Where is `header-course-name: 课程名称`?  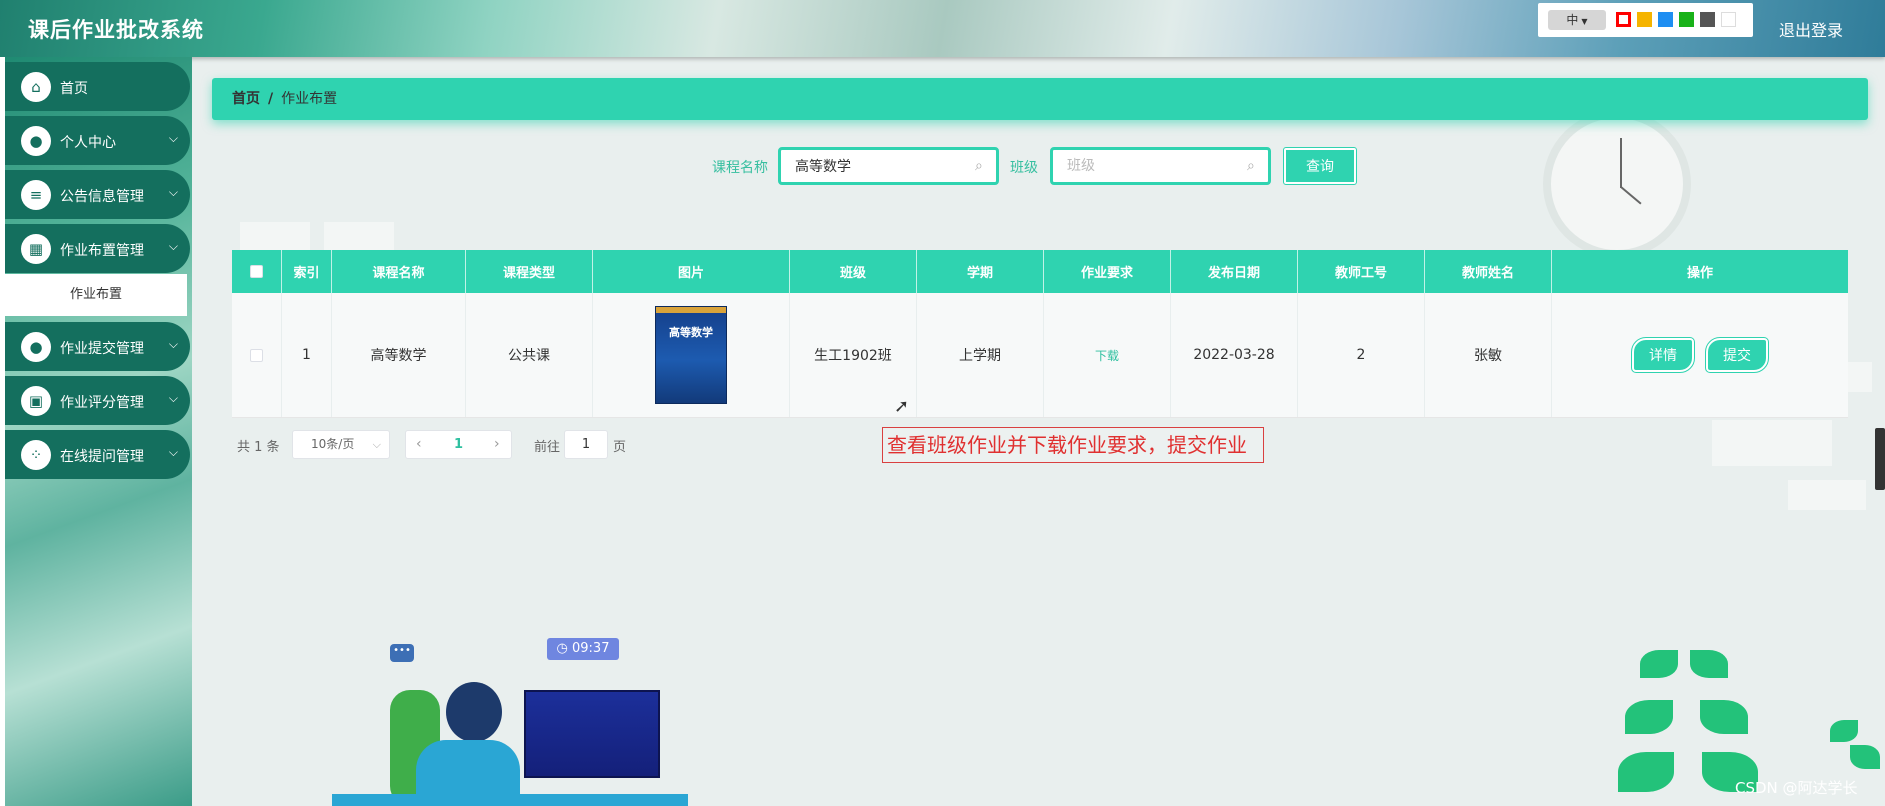 header-course-name: 课程名称 is located at coordinates (399, 271).